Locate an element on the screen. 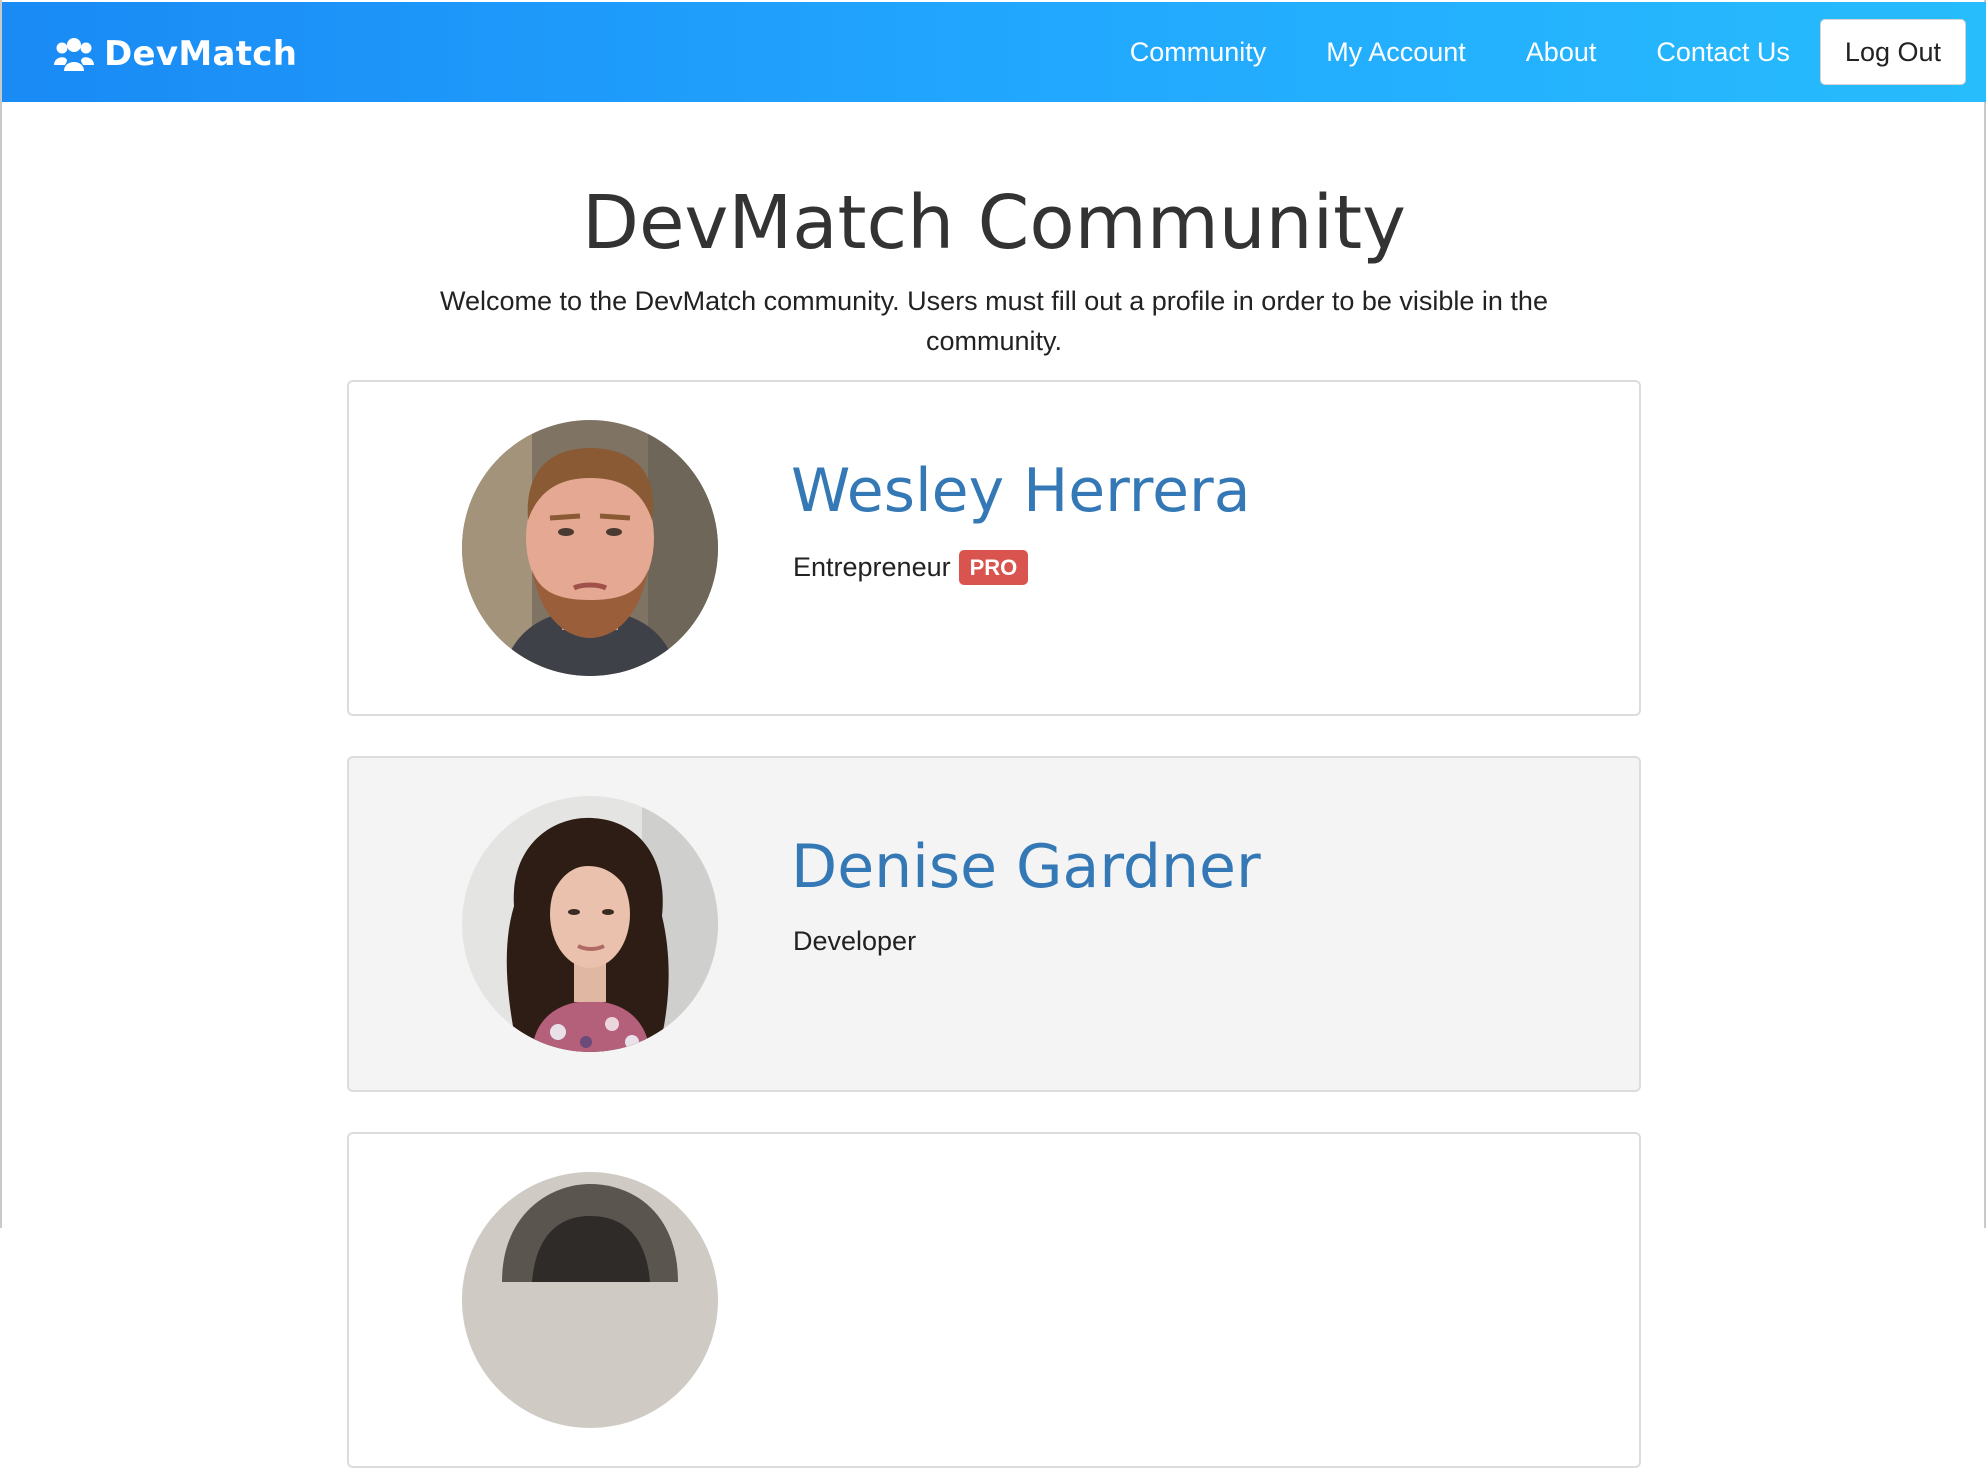 The image size is (1988, 1468). pro-badge: PRO is located at coordinates (993, 567).